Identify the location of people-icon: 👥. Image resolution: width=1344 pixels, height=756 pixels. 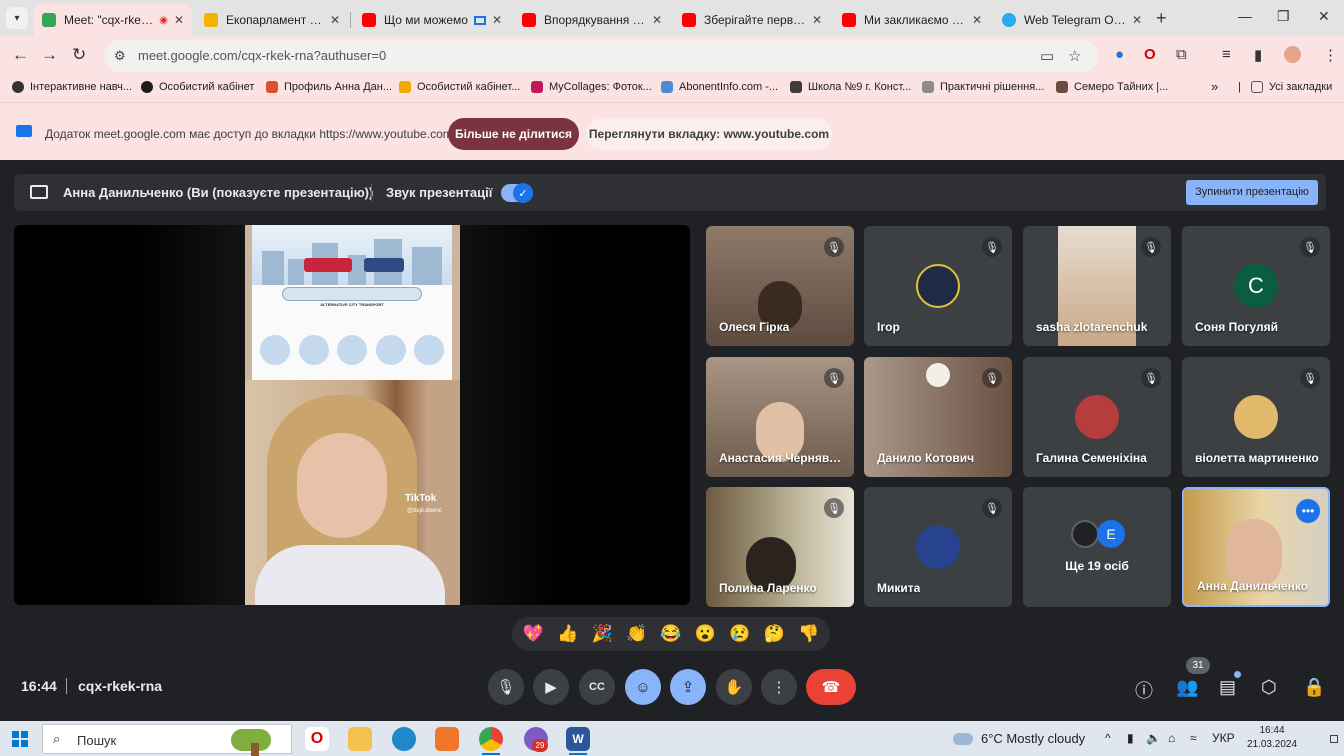
(1187, 687).